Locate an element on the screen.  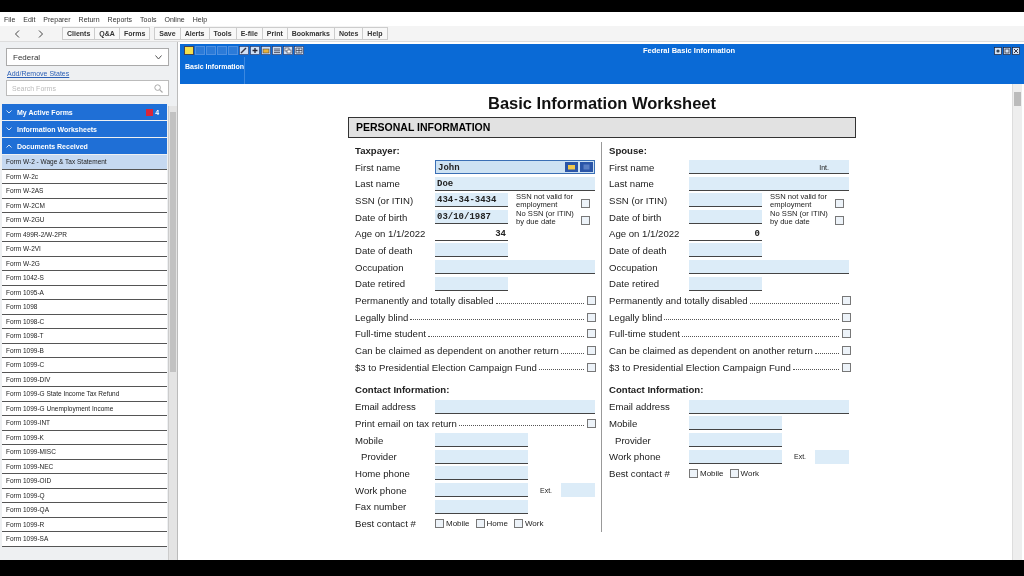
restore-icon is located at coordinates (1007, 50).